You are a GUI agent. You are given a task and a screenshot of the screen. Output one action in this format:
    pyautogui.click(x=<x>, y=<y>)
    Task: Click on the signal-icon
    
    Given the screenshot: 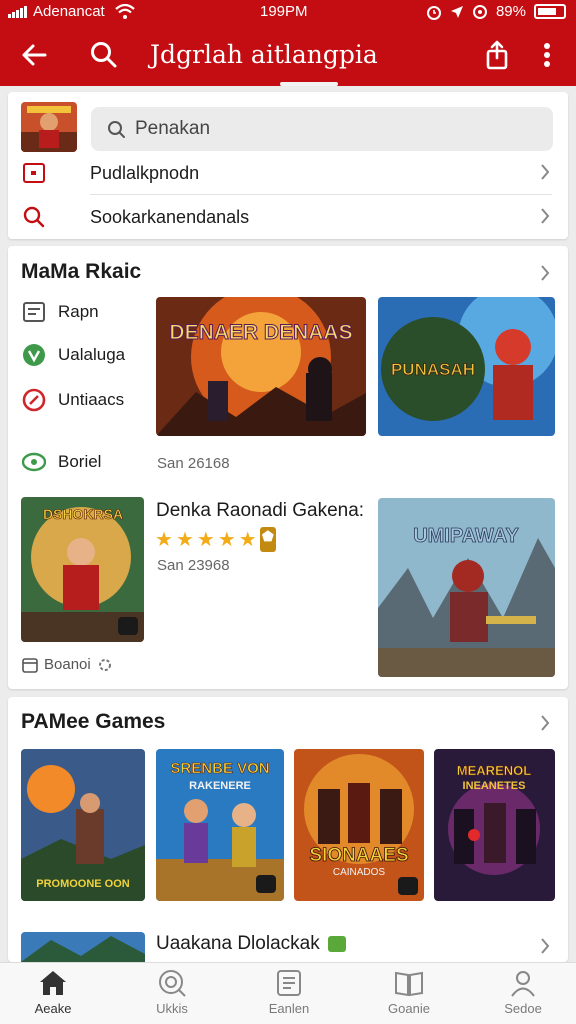 What is the action you would take?
    pyautogui.click(x=17, y=11)
    